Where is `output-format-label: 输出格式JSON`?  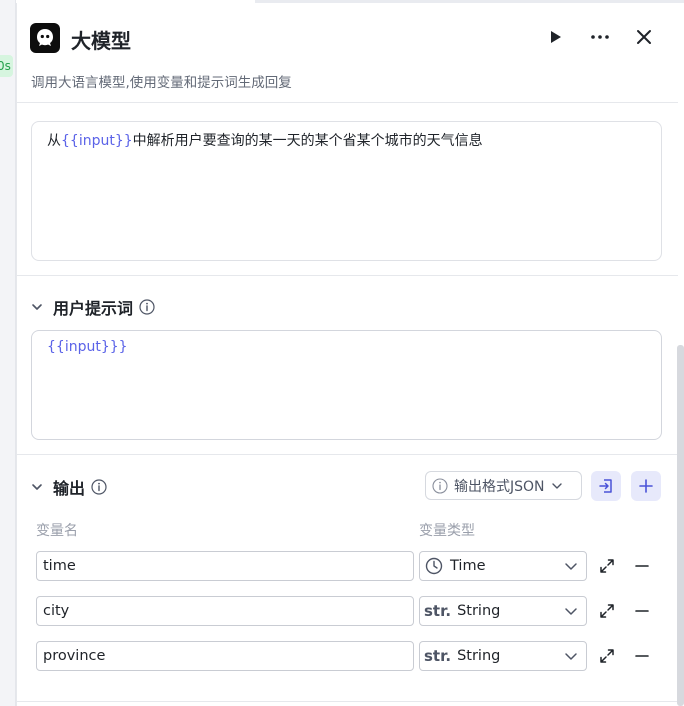
output-format-label: 输出格式JSON is located at coordinates (499, 486).